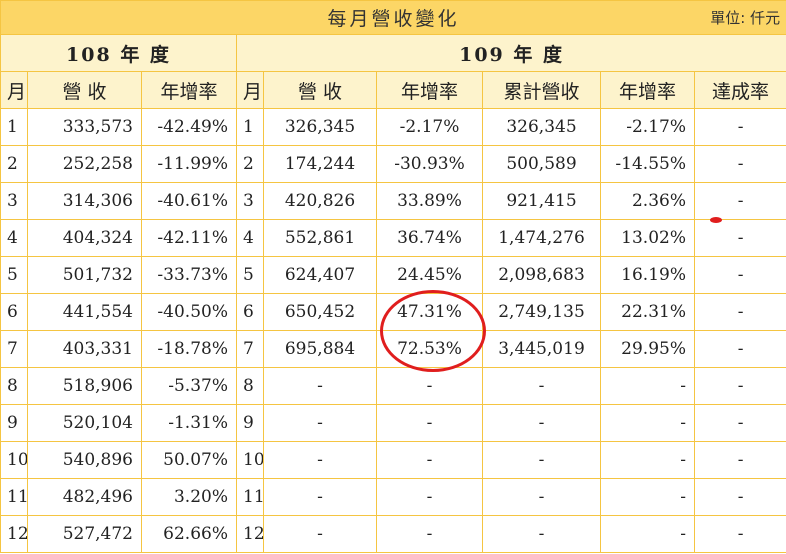 The image size is (786, 554). Describe the element at coordinates (250, 238) in the screenshot. I see `month-109-cell: 4` at that location.